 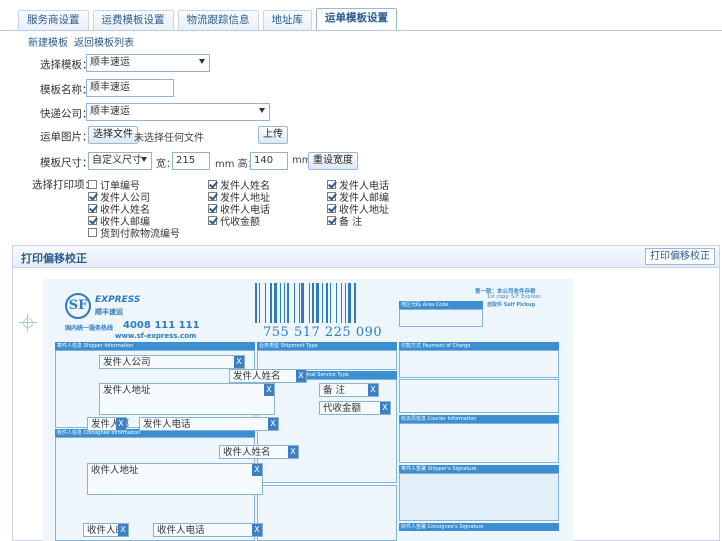 I want to click on tab-waybill-template: 运单模板设置, so click(x=356, y=19).